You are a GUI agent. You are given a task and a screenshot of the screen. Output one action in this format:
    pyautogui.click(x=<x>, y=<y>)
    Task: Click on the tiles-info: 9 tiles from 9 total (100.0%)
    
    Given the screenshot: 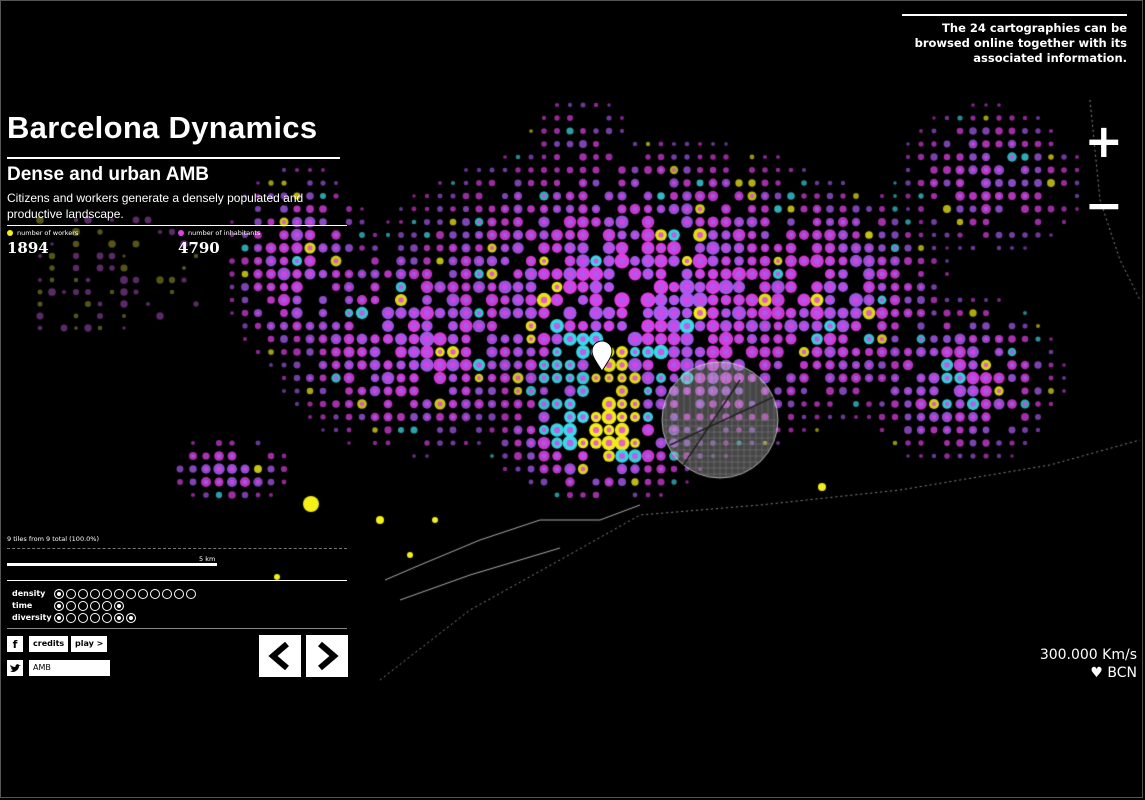 What is the action you would take?
    pyautogui.click(x=53, y=539)
    